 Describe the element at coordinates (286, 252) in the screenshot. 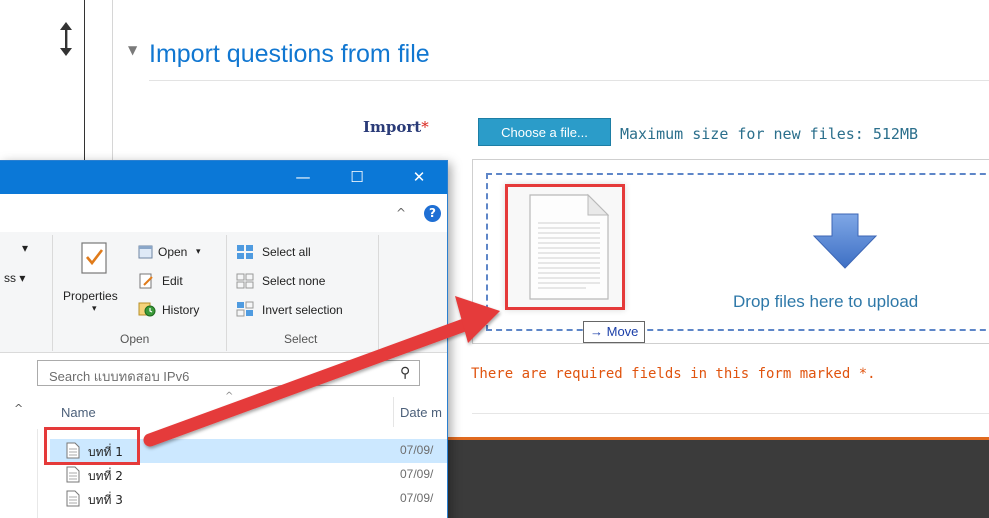

I see `select-all-button: Select all` at that location.